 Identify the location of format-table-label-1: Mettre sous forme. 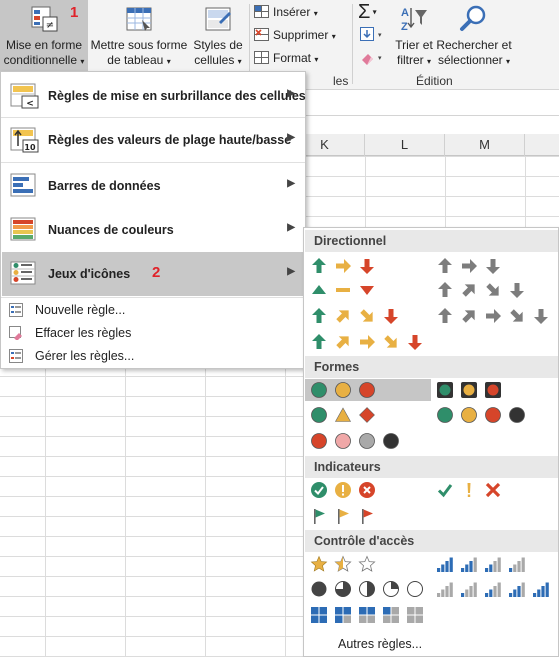
(139, 45).